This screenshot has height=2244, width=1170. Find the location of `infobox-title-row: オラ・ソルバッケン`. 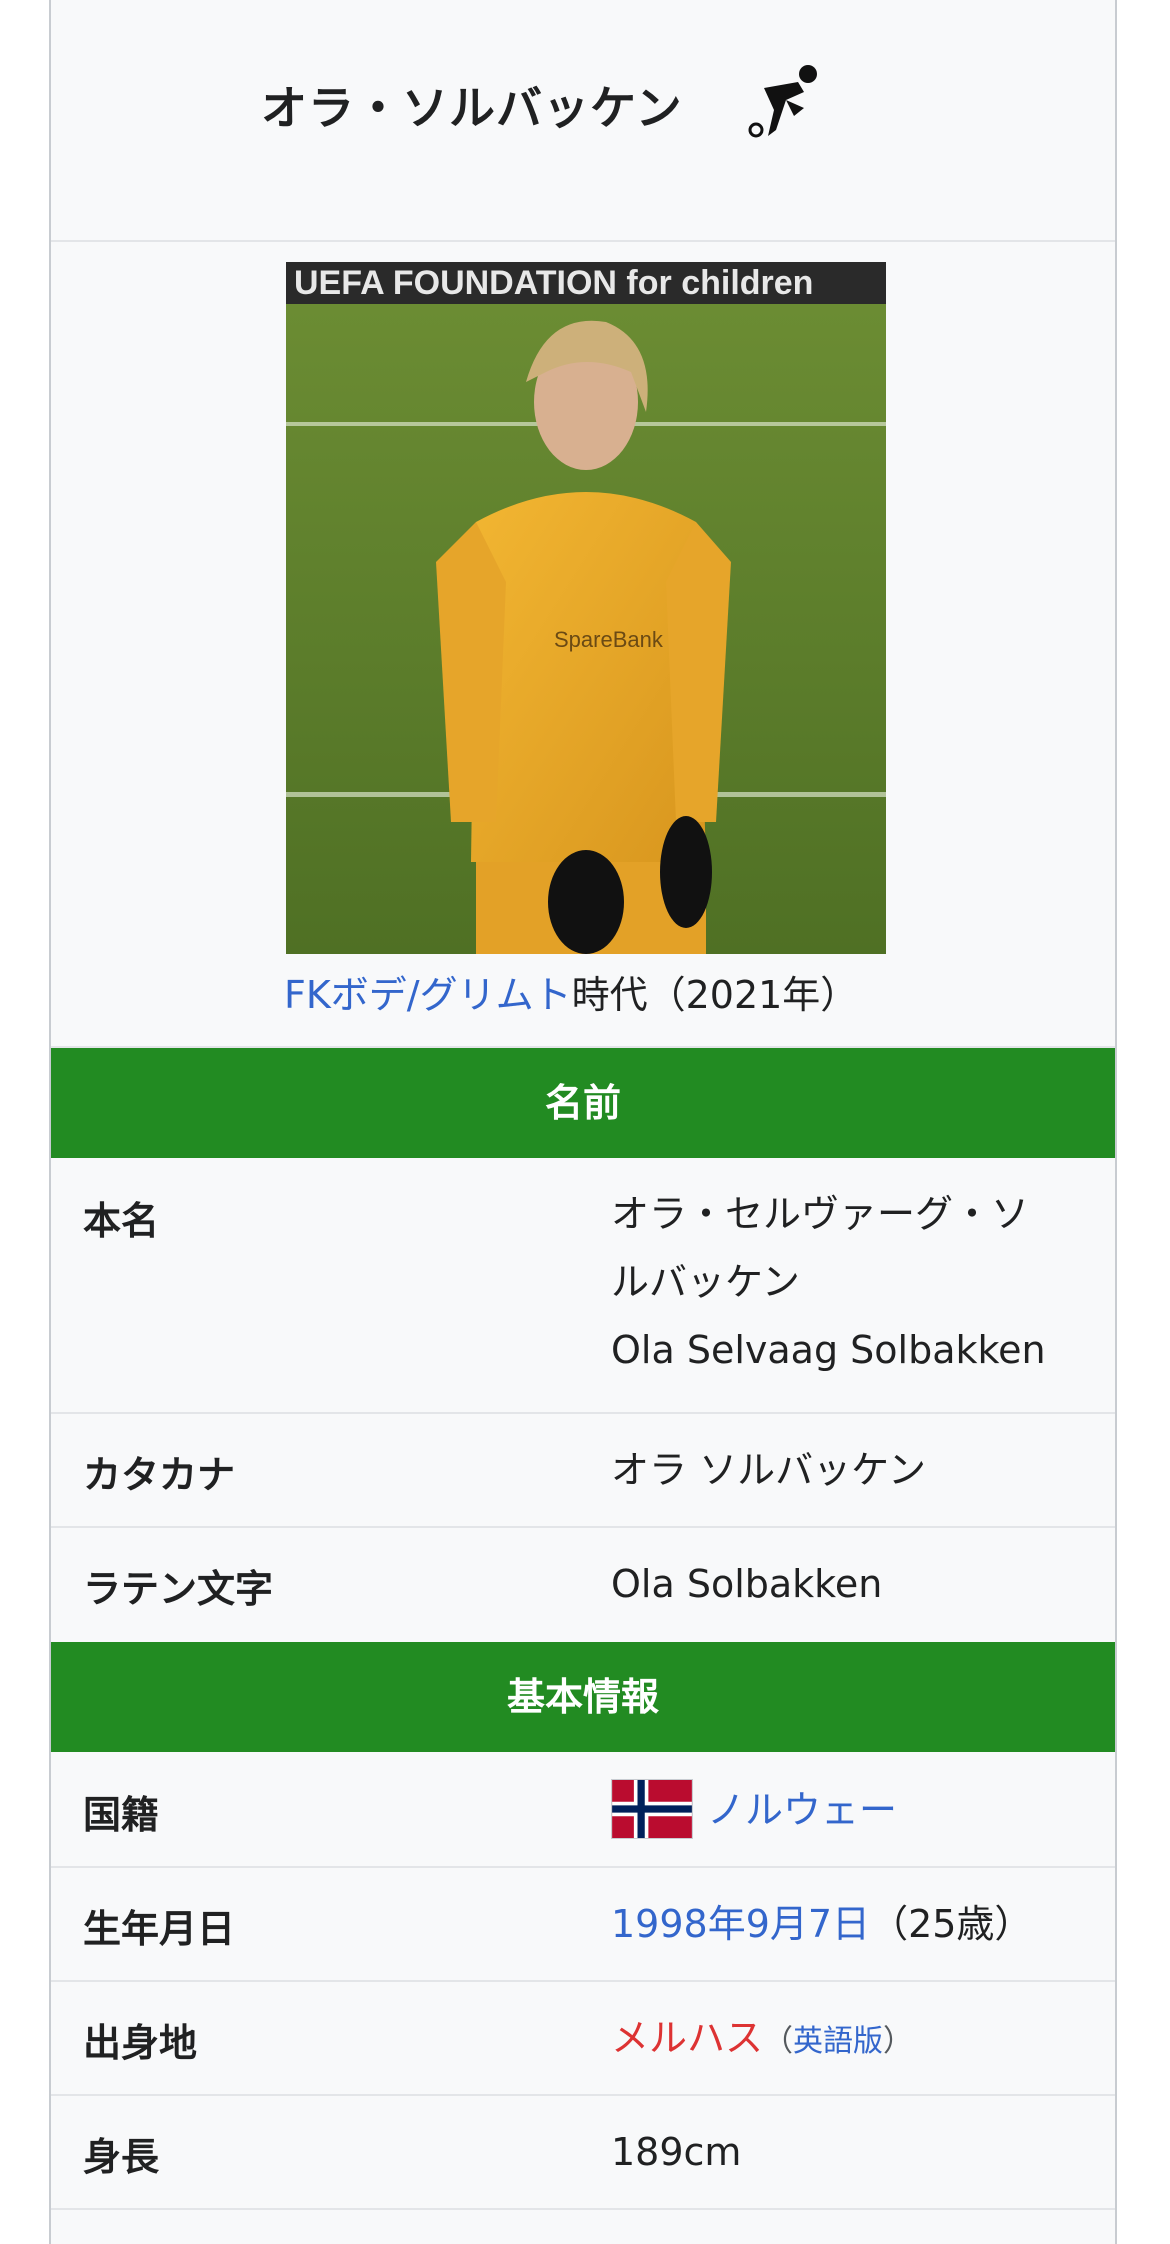

infobox-title-row: オラ・ソルバッケン is located at coordinates (583, 121).